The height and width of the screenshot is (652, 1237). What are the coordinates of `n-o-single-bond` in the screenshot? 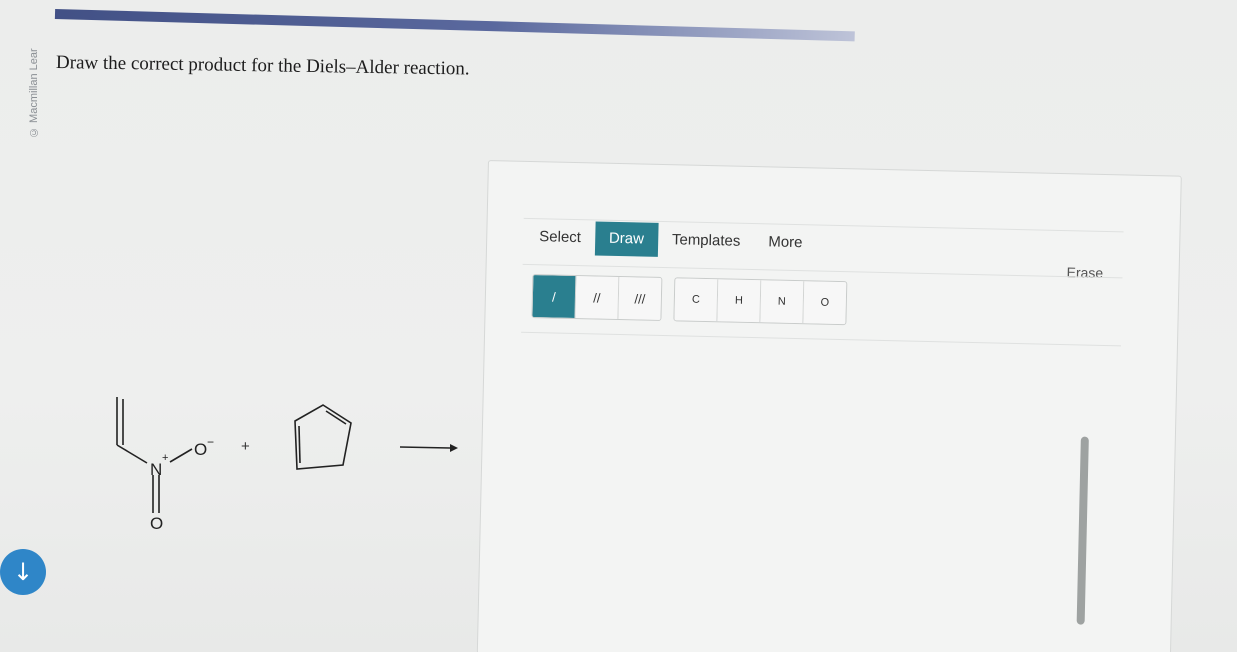 It's located at (181, 455).